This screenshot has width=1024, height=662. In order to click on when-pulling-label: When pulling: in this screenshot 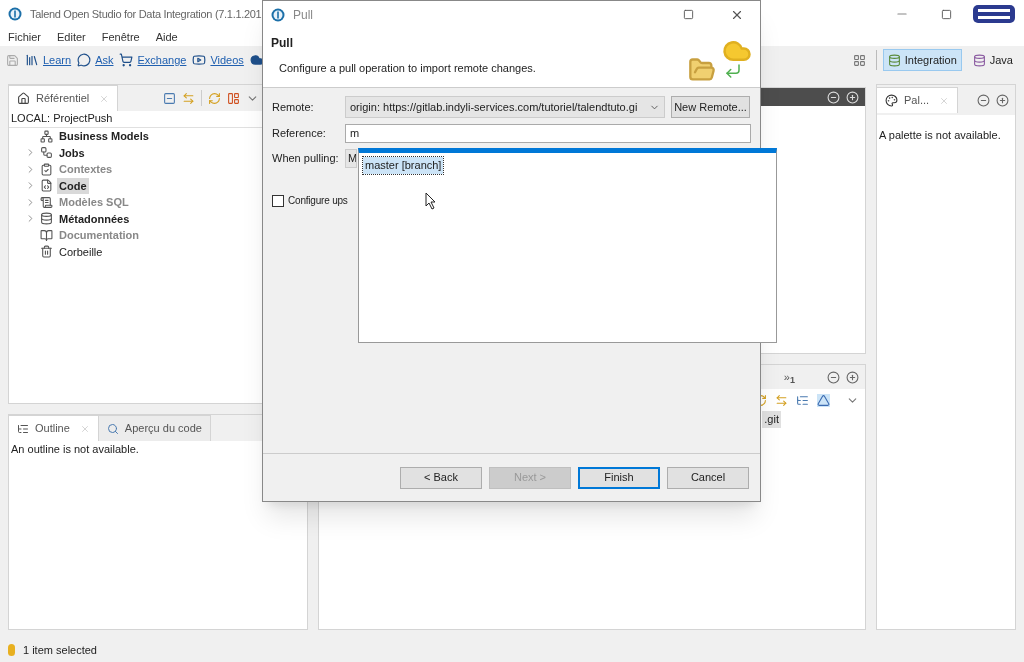, I will do `click(306, 158)`.